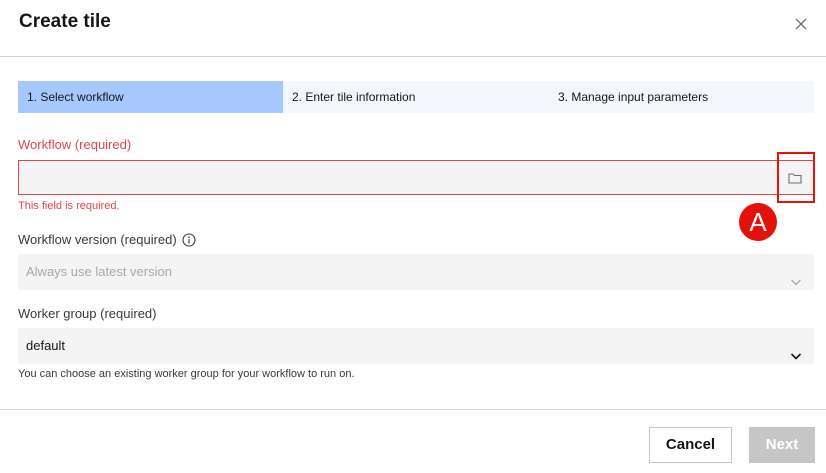  I want to click on step-enter-tile-information: 2. Enter tile information, so click(416, 97).